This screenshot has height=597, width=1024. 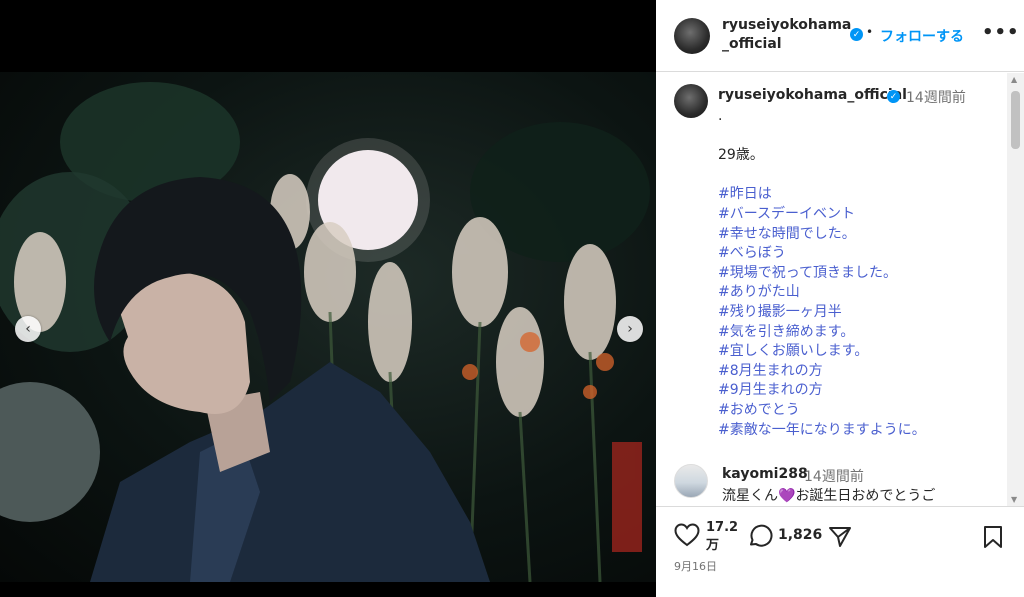 What do you see at coordinates (1001, 32) in the screenshot?
I see `more-options-icon: •••` at bounding box center [1001, 32].